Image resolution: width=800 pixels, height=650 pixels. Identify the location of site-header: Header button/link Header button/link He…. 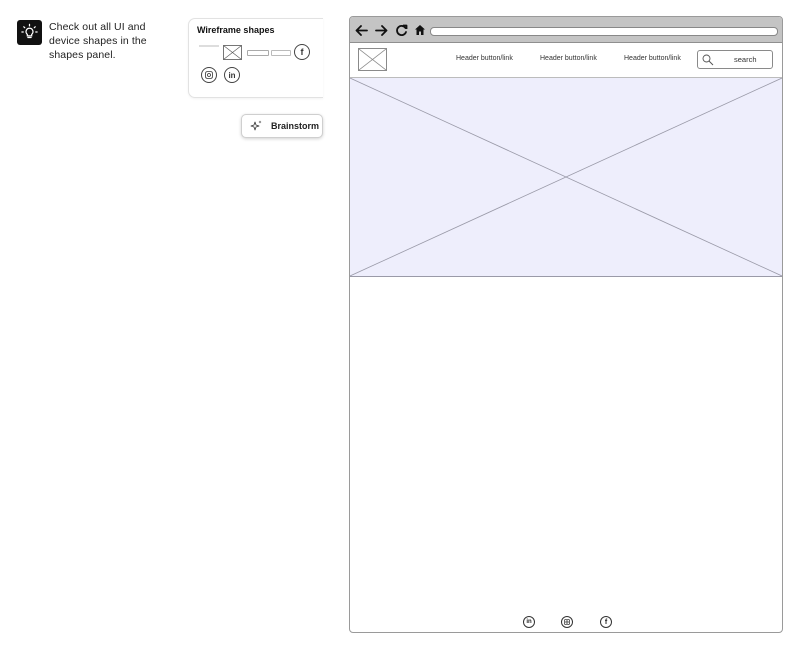
(566, 60).